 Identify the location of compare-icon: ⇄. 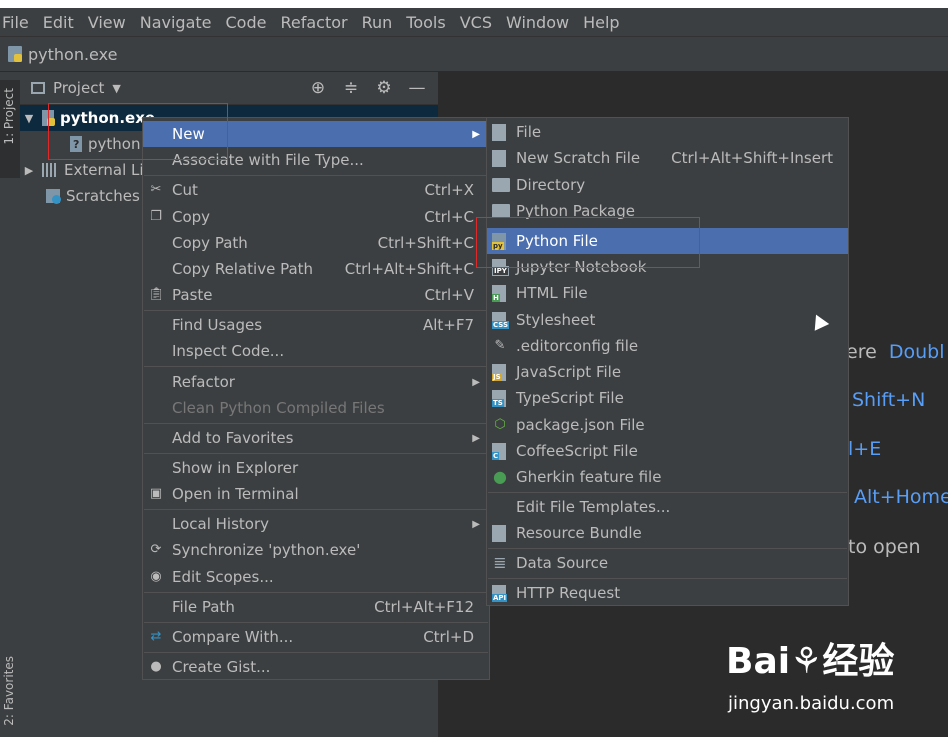
(156, 636).